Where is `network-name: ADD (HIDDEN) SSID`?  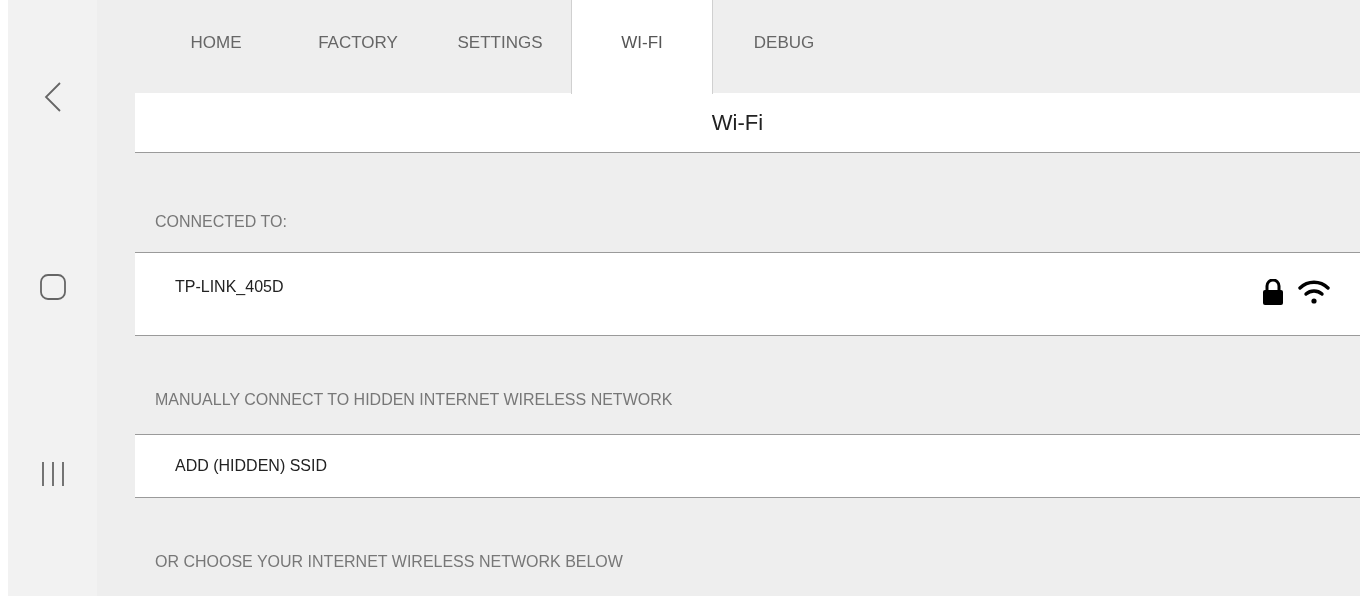 network-name: ADD (HIDDEN) SSID is located at coordinates (251, 466).